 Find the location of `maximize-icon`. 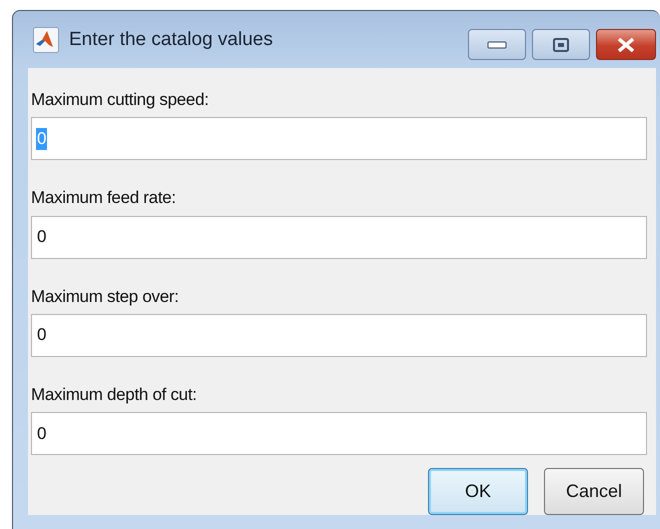

maximize-icon is located at coordinates (561, 45).